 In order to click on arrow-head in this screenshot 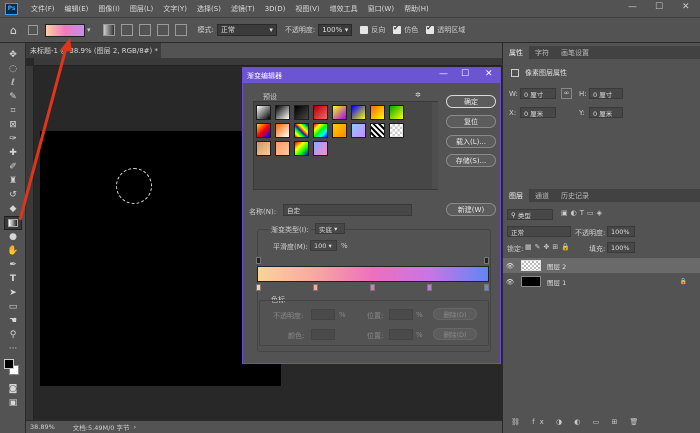, I will do `click(66, 45)`.